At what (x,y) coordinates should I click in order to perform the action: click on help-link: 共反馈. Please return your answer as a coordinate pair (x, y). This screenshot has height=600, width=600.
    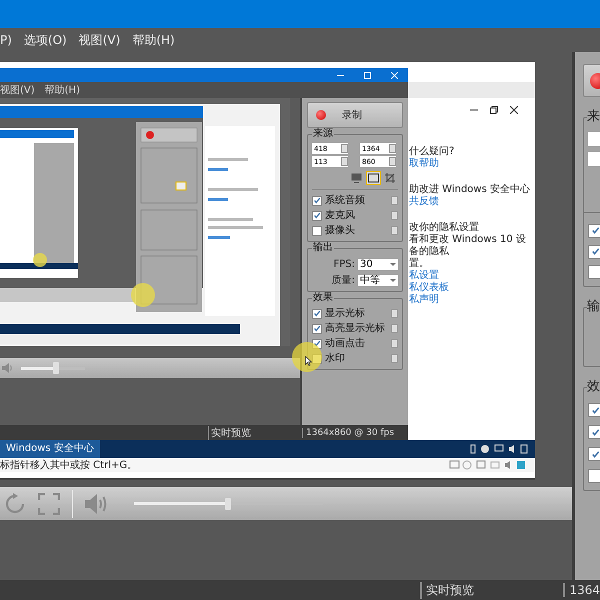
    Looking at the image, I should click on (471, 202).